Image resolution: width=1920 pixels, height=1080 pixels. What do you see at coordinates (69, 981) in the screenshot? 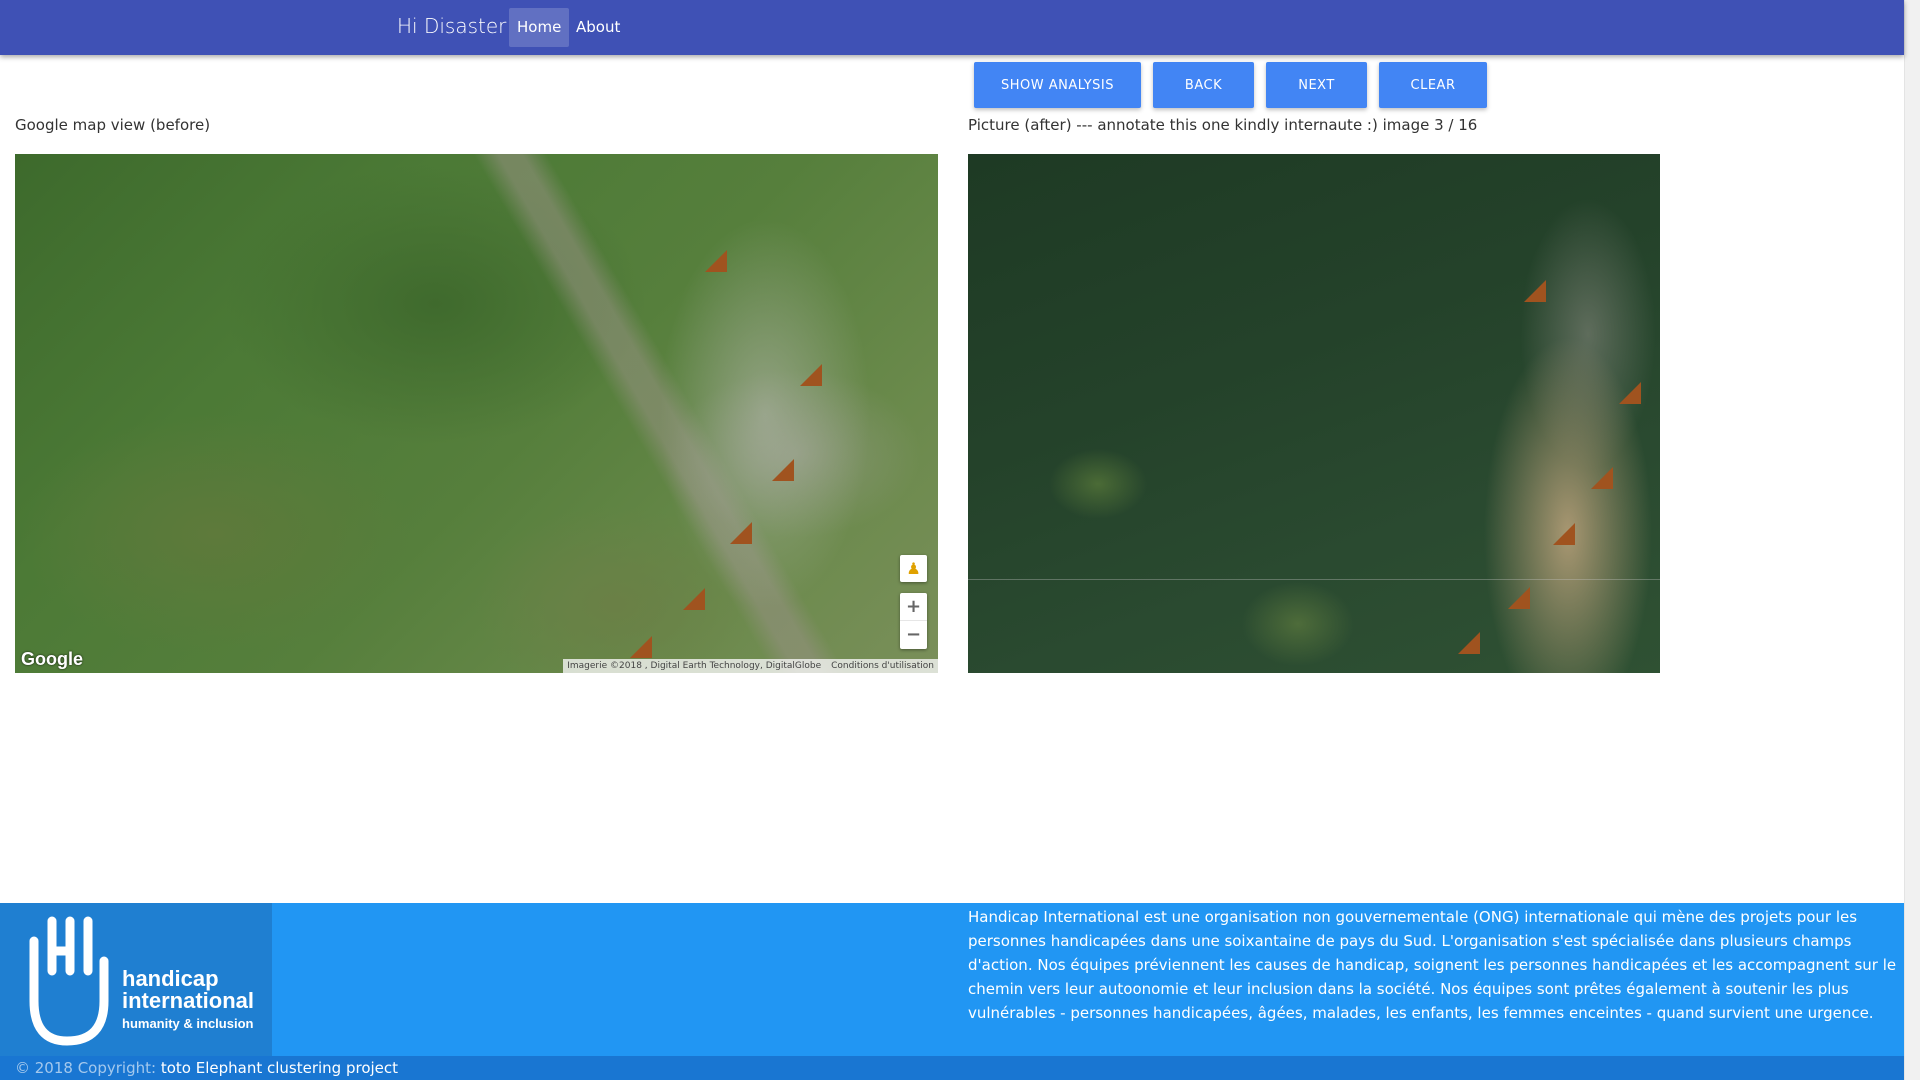
I see `hi-hand-logo-icon` at bounding box center [69, 981].